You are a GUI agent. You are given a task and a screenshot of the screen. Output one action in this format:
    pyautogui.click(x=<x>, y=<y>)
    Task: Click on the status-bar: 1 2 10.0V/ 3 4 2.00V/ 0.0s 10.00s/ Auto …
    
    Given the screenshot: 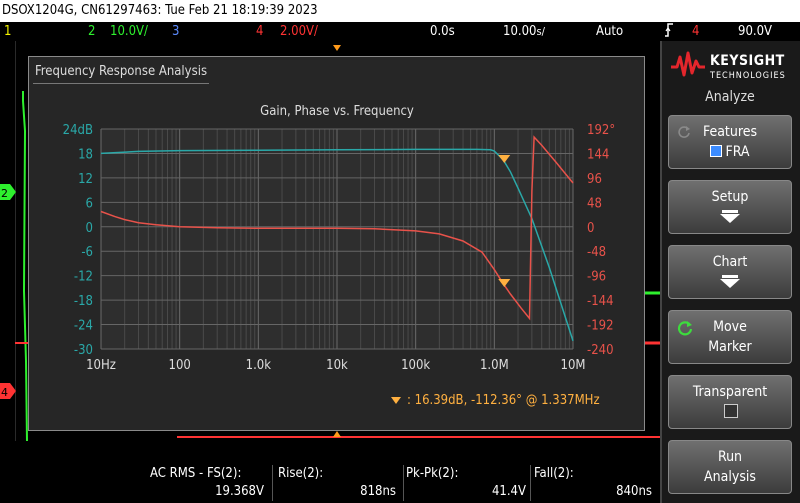 What is the action you would take?
    pyautogui.click(x=400, y=31)
    